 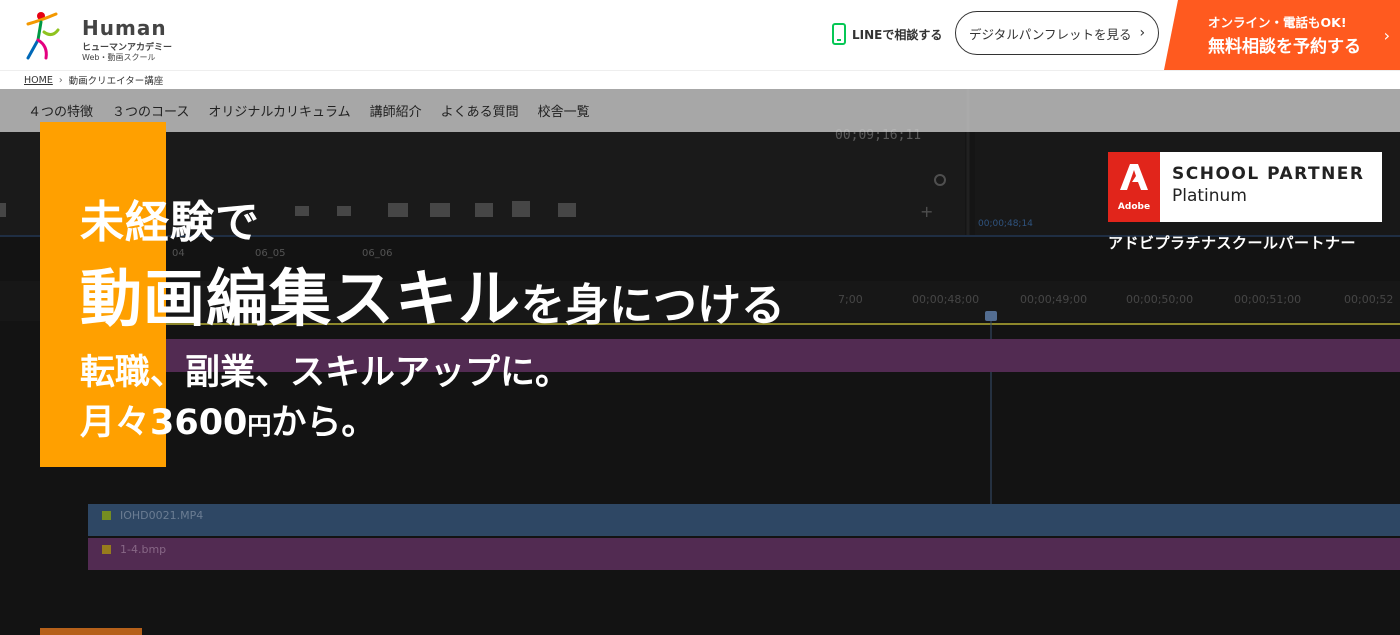 I want to click on hero-line-3: 転職、副業、スキルアップに。, so click(x=325, y=373).